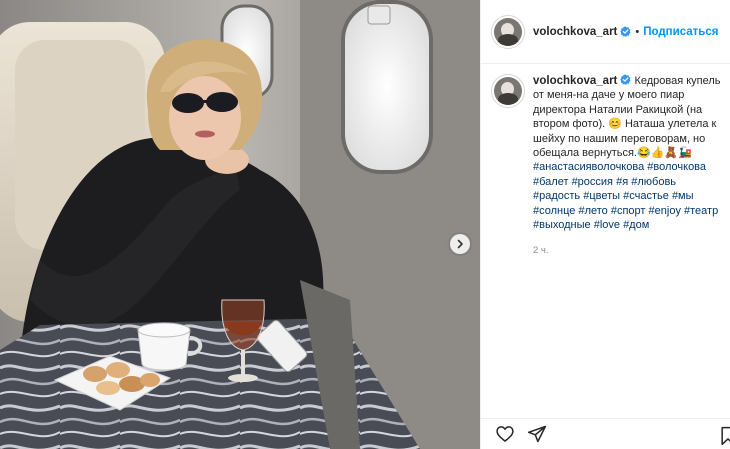  Describe the element at coordinates (636, 225) in the screenshot. I see `hashtag-link: #дом` at that location.